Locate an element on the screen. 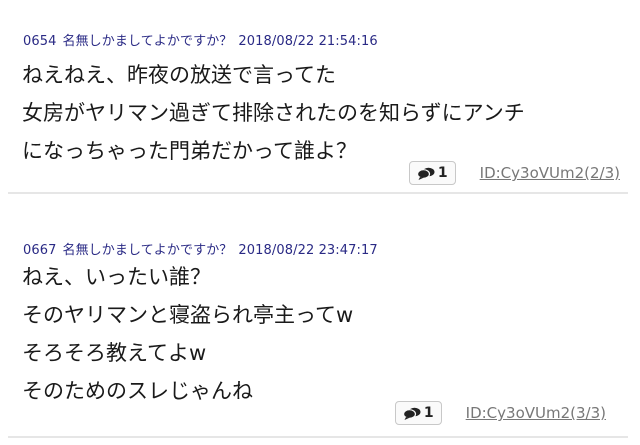 This screenshot has height=445, width=640. poster-id-link: ID:Cy3oVUm2(2/3) is located at coordinates (550, 173).